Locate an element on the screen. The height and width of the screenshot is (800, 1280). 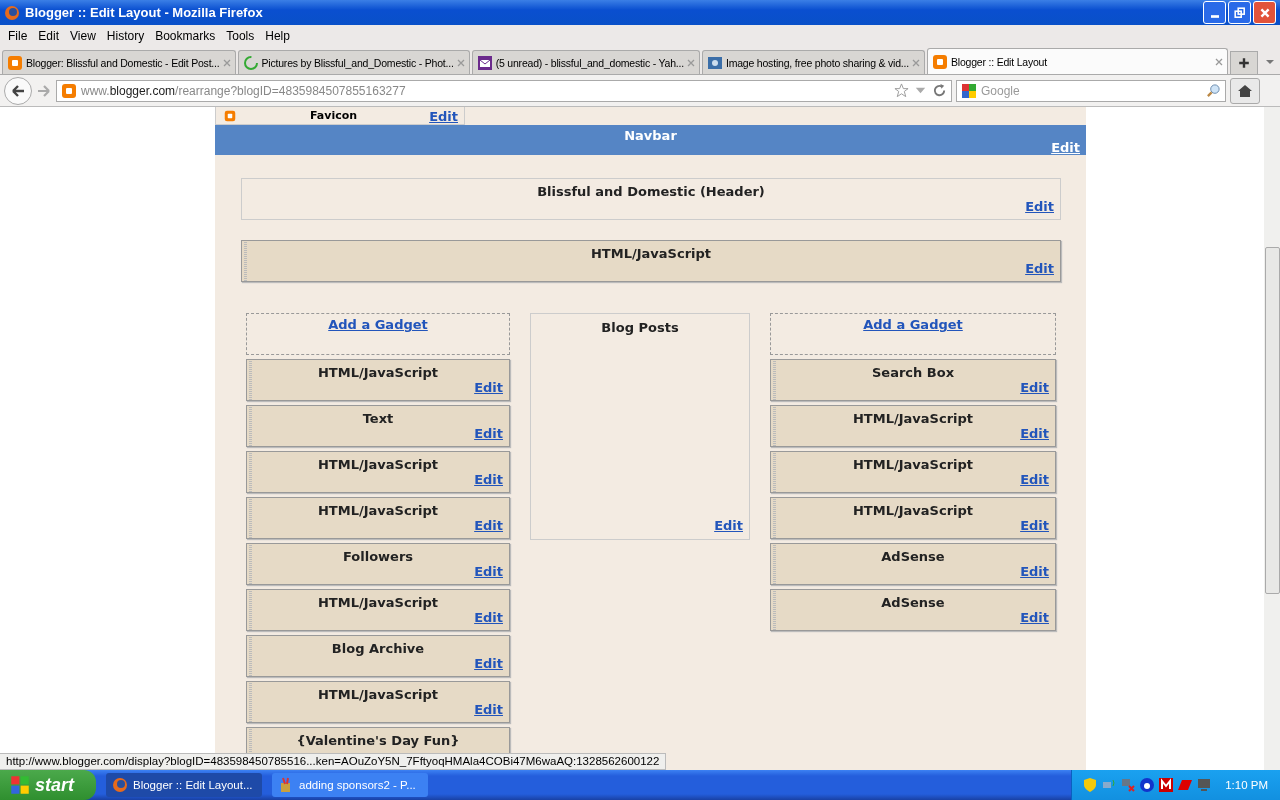
menu-item: Tools is located at coordinates (242, 35).